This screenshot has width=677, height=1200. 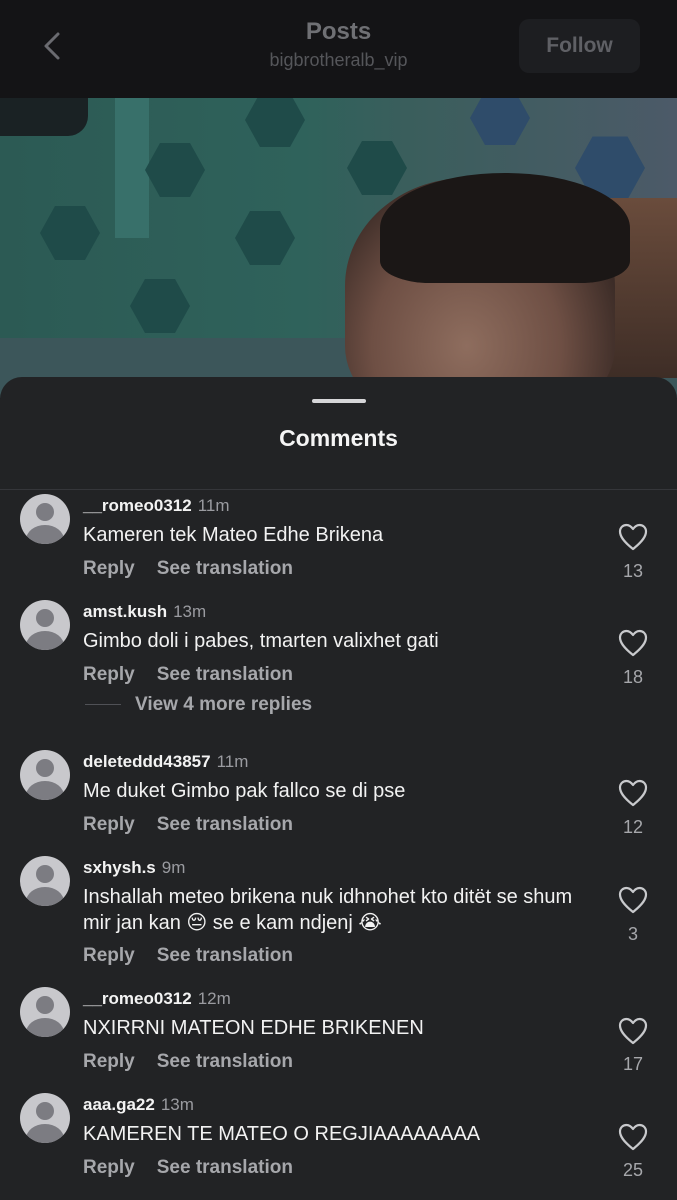 What do you see at coordinates (253, 1028) in the screenshot?
I see `comment-text: NXIRRNI MATEON EDHE BRIKENEN` at bounding box center [253, 1028].